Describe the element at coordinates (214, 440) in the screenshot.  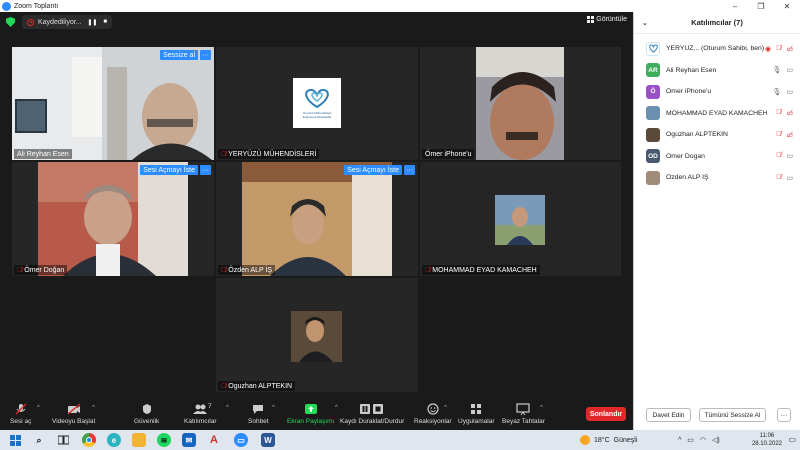
I see `acrobat-icon: A` at that location.